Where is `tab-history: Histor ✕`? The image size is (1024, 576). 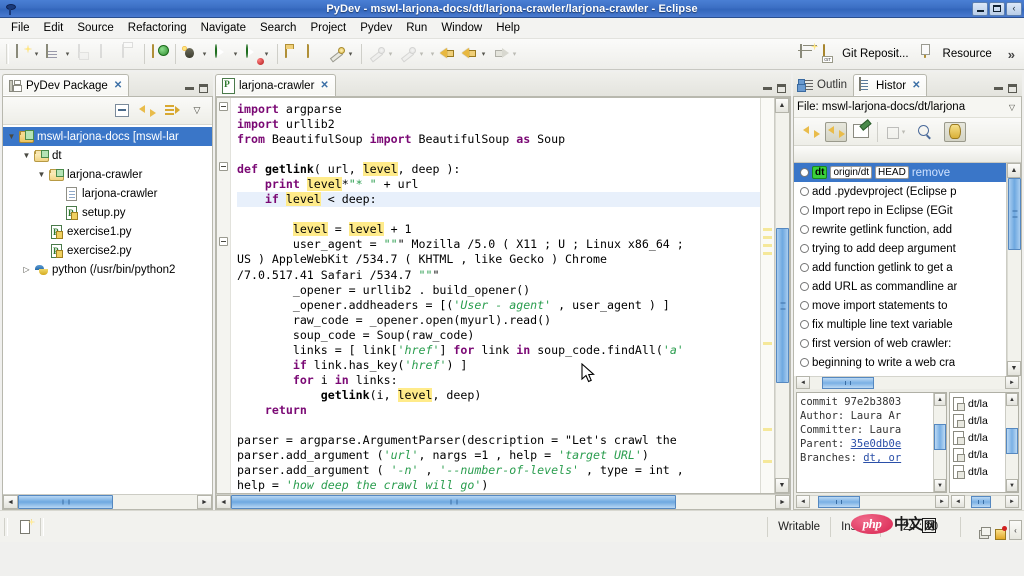 tab-history: Histor ✕ is located at coordinates (890, 85).